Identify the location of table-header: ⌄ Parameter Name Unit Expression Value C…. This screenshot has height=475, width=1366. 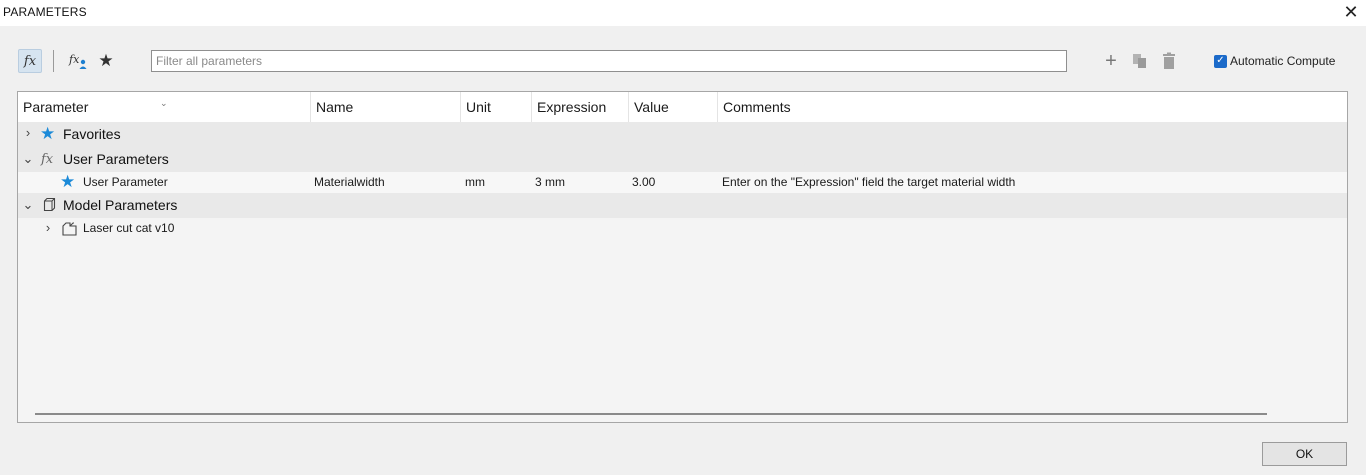
(682, 107).